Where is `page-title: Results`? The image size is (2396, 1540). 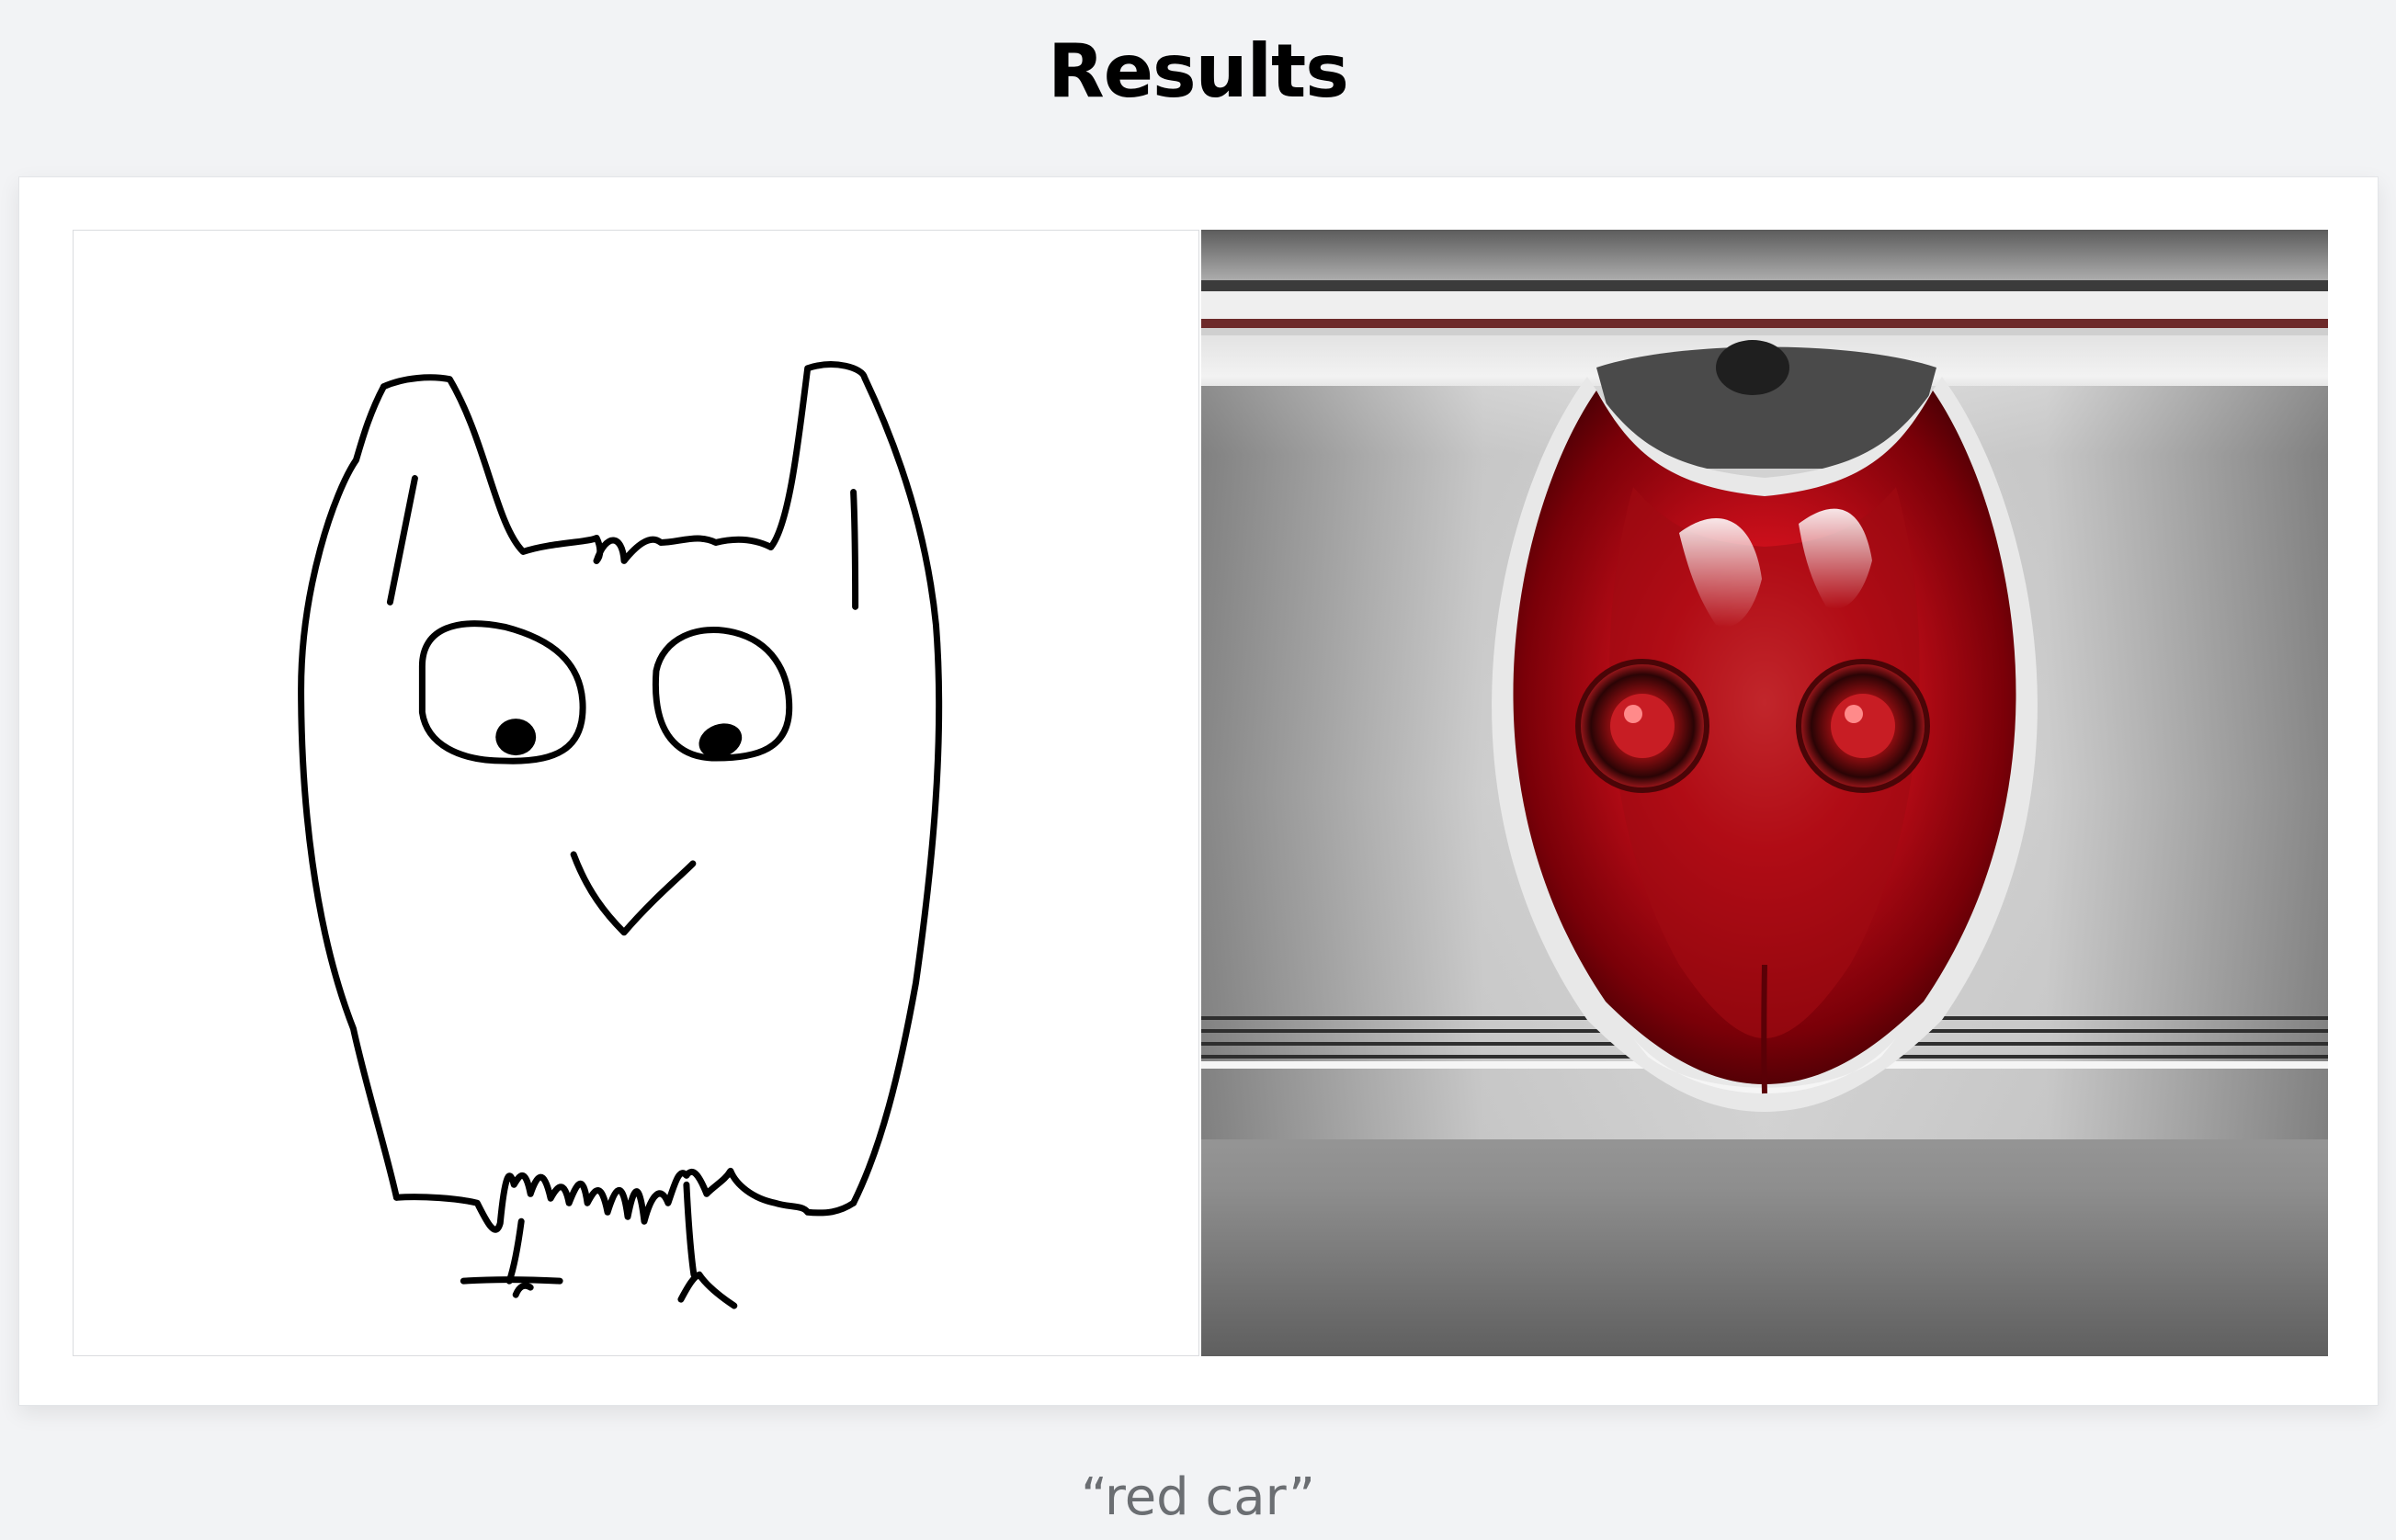
page-title: Results is located at coordinates (1198, 71).